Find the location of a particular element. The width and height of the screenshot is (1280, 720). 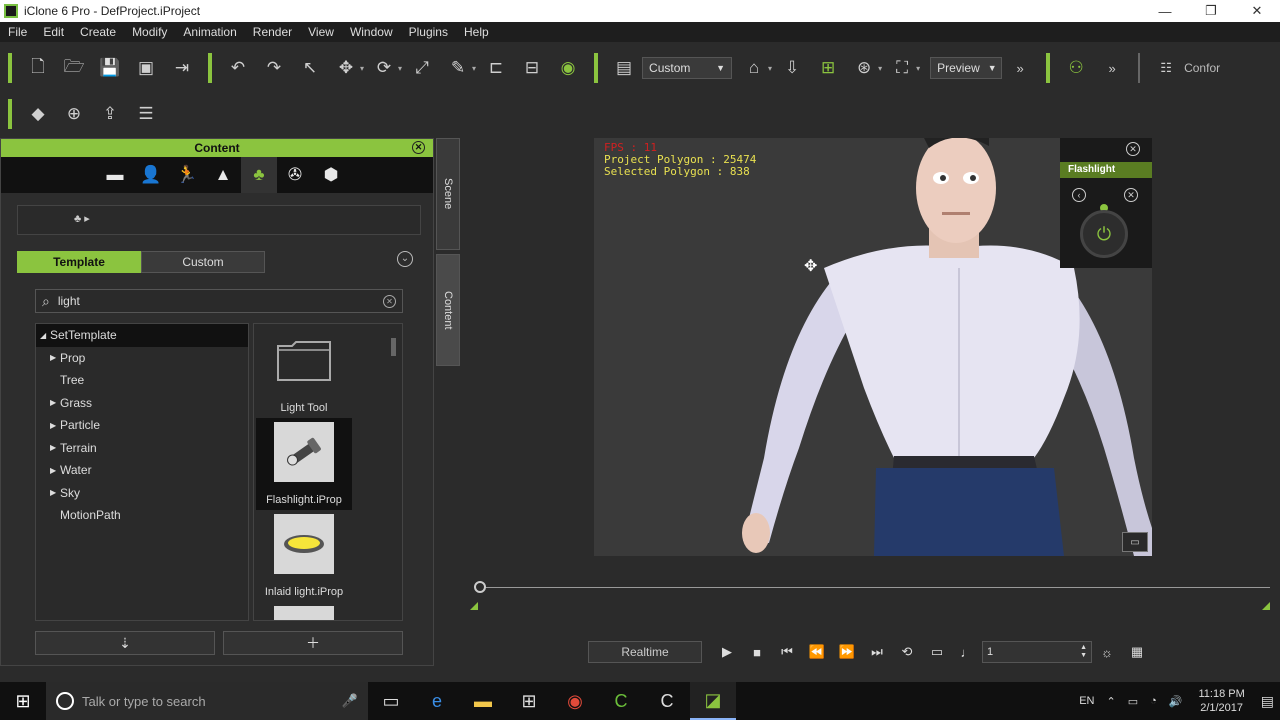

align-icon: ⊏ is located at coordinates (496, 68).